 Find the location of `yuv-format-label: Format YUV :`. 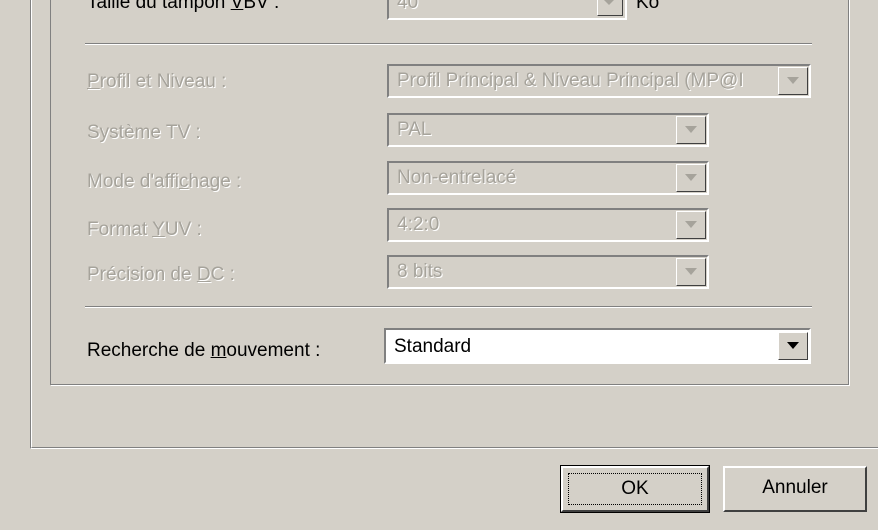

yuv-format-label: Format YUV : is located at coordinates (144, 229).